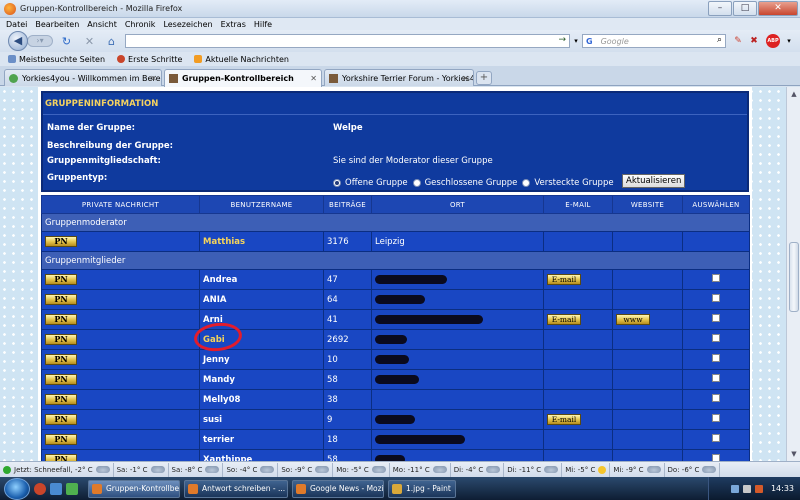  What do you see at coordinates (562, 40) in the screenshot?
I see `go-arrow-icon: →` at bounding box center [562, 40].